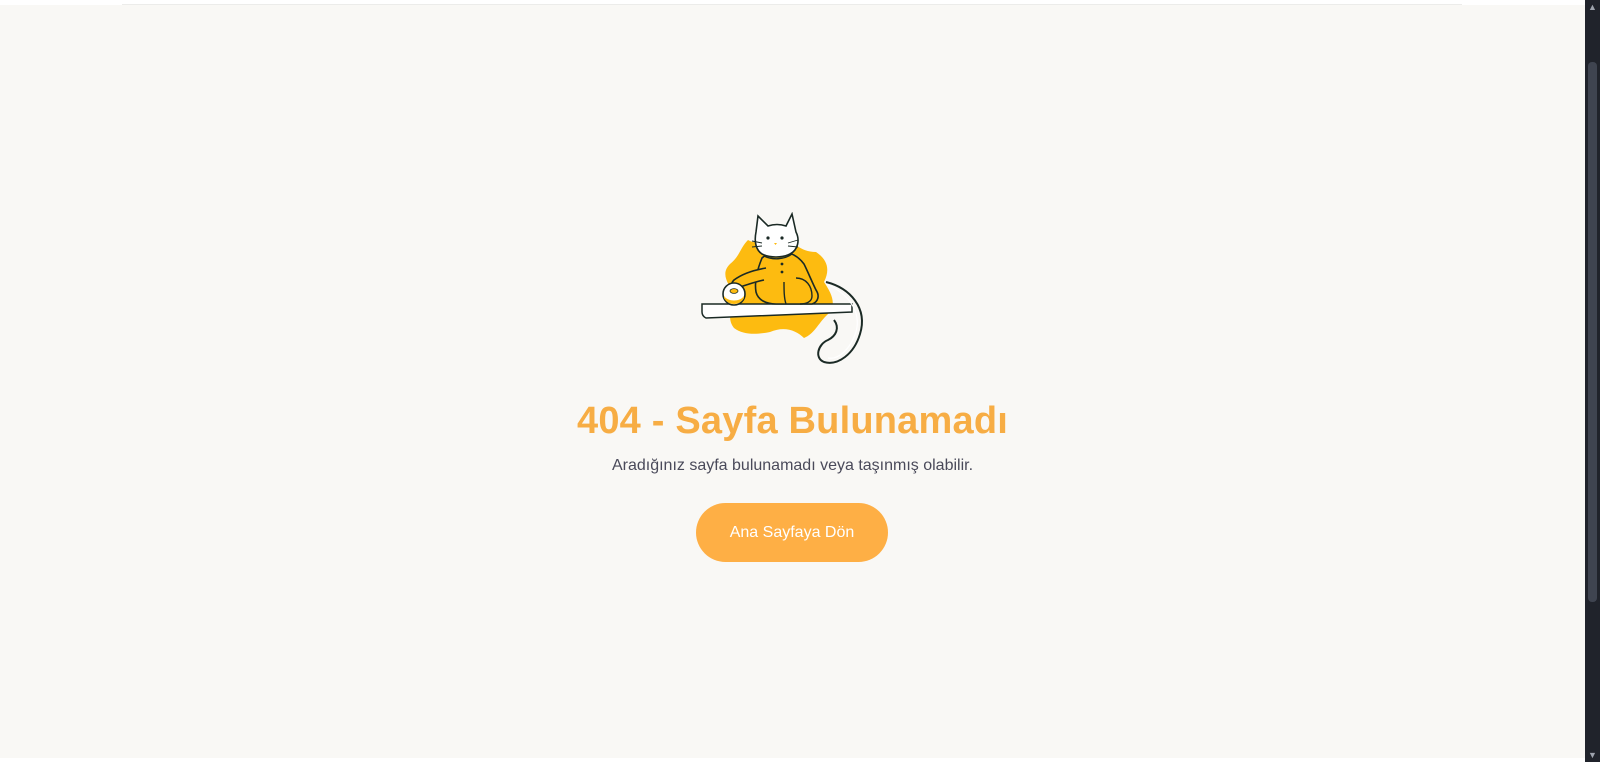 The image size is (1600, 762). Describe the element at coordinates (1592, 755) in the screenshot. I see `chevron-down-icon: ▼` at that location.